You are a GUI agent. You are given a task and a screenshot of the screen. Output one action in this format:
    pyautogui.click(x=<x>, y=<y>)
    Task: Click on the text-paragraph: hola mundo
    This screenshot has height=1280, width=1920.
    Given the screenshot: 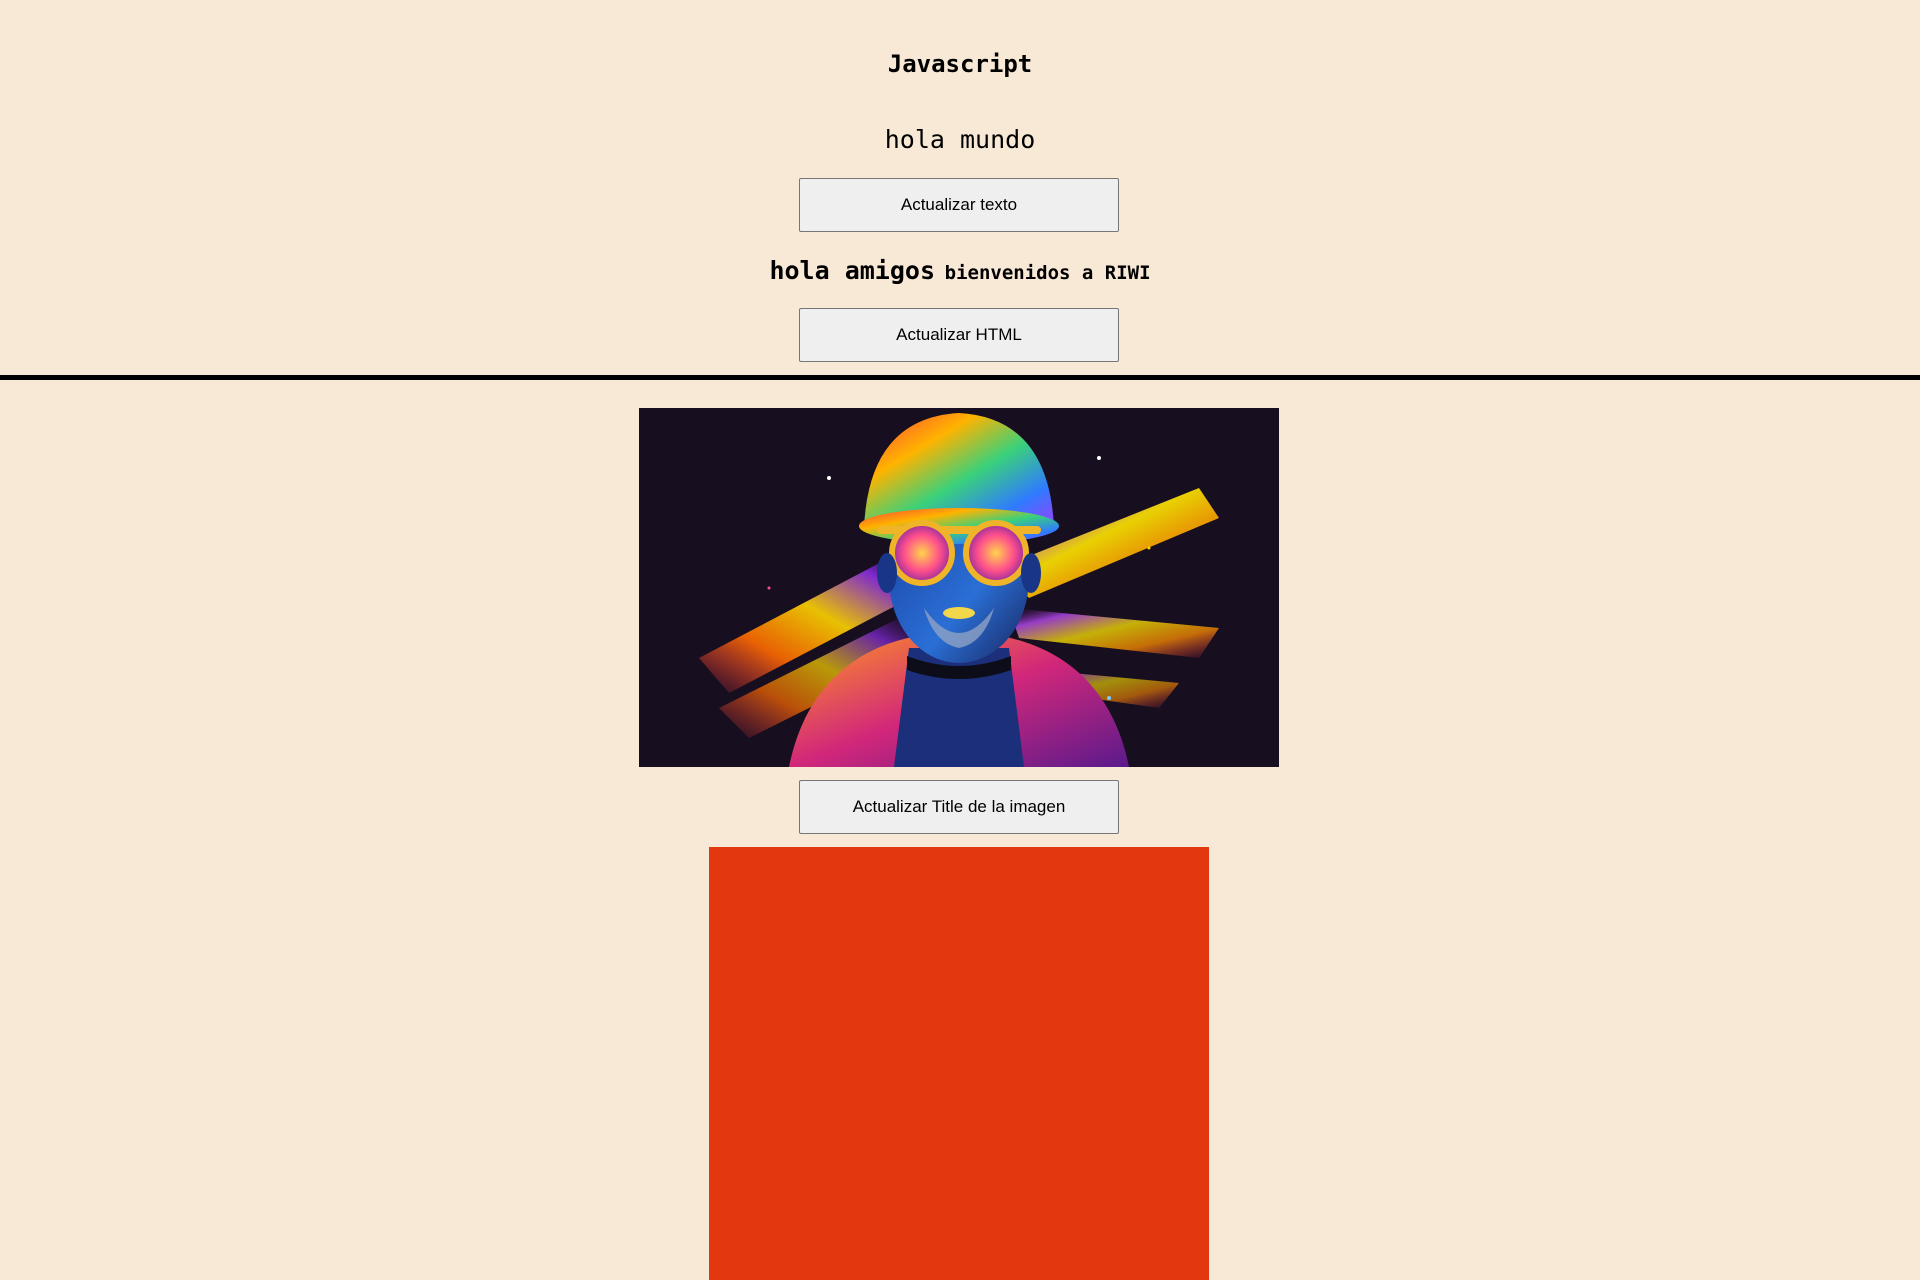 What is the action you would take?
    pyautogui.click(x=960, y=139)
    